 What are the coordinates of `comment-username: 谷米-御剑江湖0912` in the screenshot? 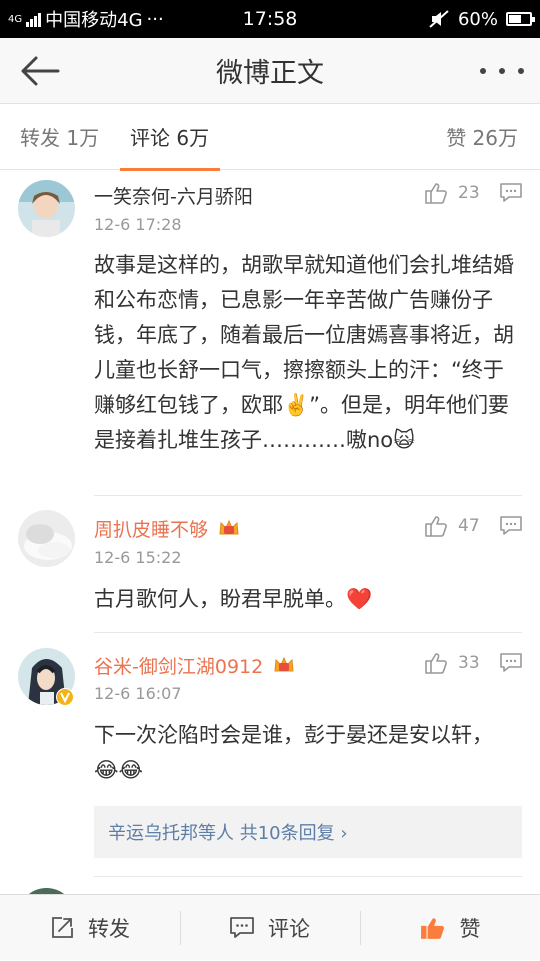 It's located at (194, 665).